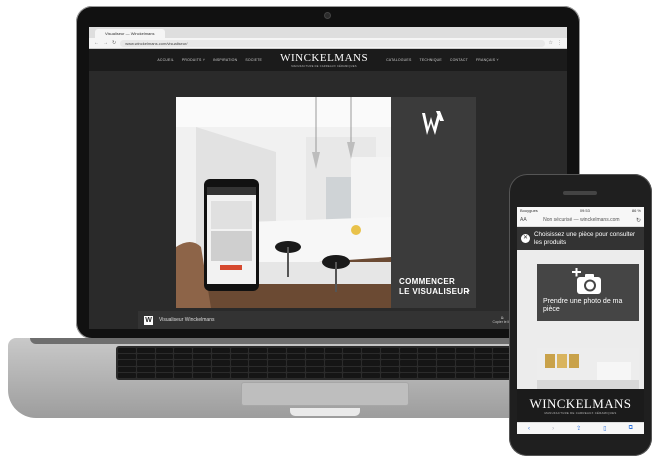 The image size is (653, 456). I want to click on nav-item-inspiration: INSPIRATION, so click(225, 60).